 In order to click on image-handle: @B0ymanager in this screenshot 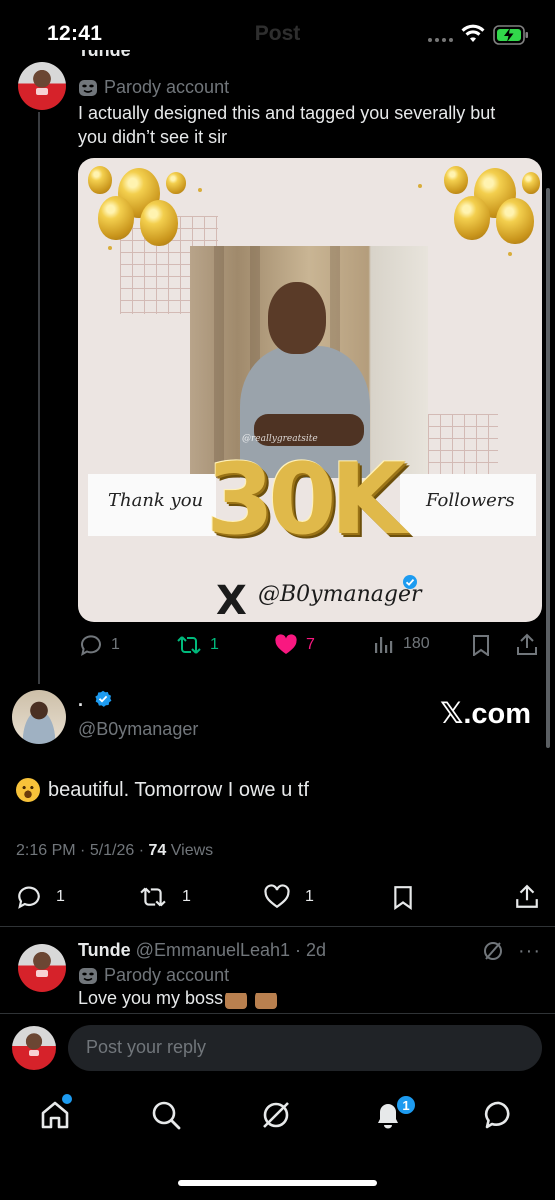, I will do `click(340, 594)`.